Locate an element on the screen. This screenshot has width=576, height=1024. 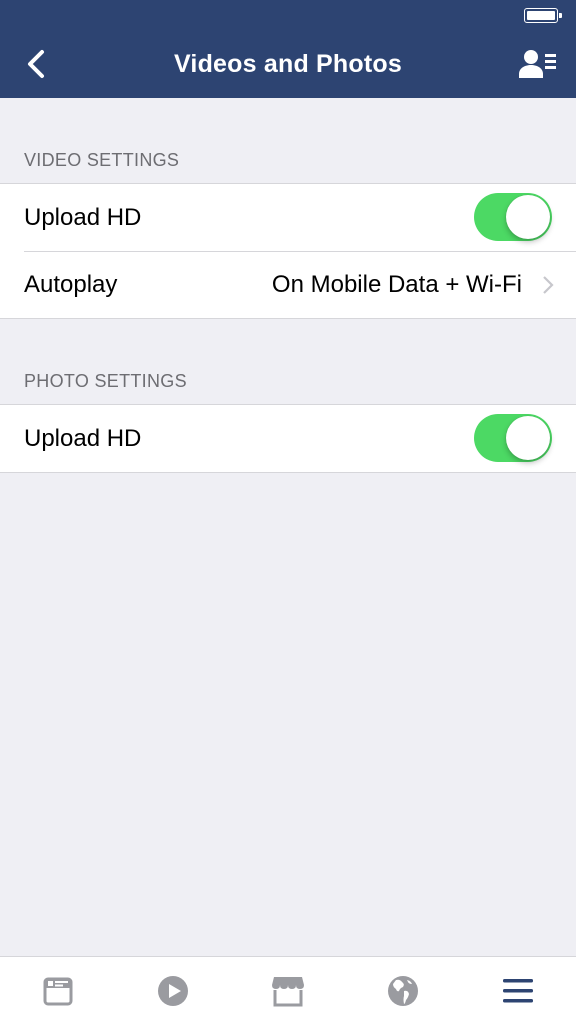
tab-menu is located at coordinates (518, 990).